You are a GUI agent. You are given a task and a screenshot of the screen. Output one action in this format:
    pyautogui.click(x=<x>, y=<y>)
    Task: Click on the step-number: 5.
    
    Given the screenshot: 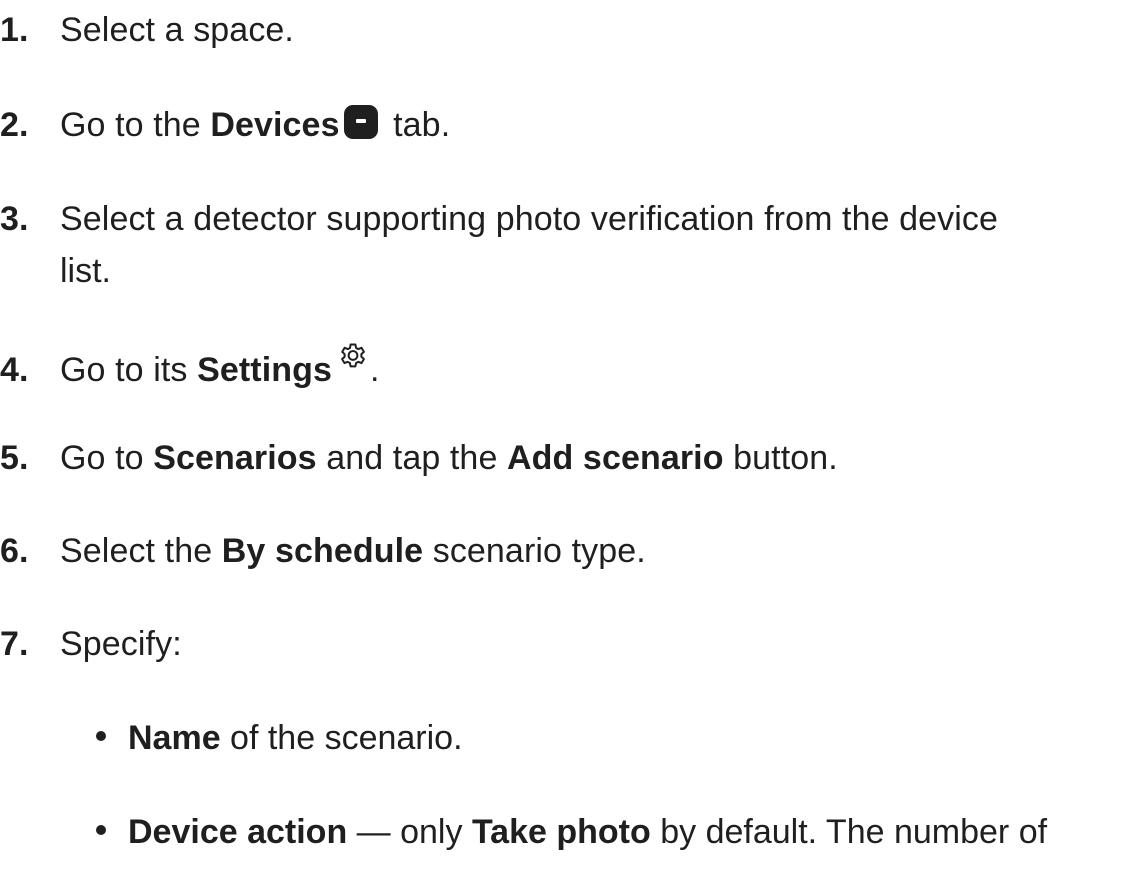 What is the action you would take?
    pyautogui.click(x=14, y=458)
    